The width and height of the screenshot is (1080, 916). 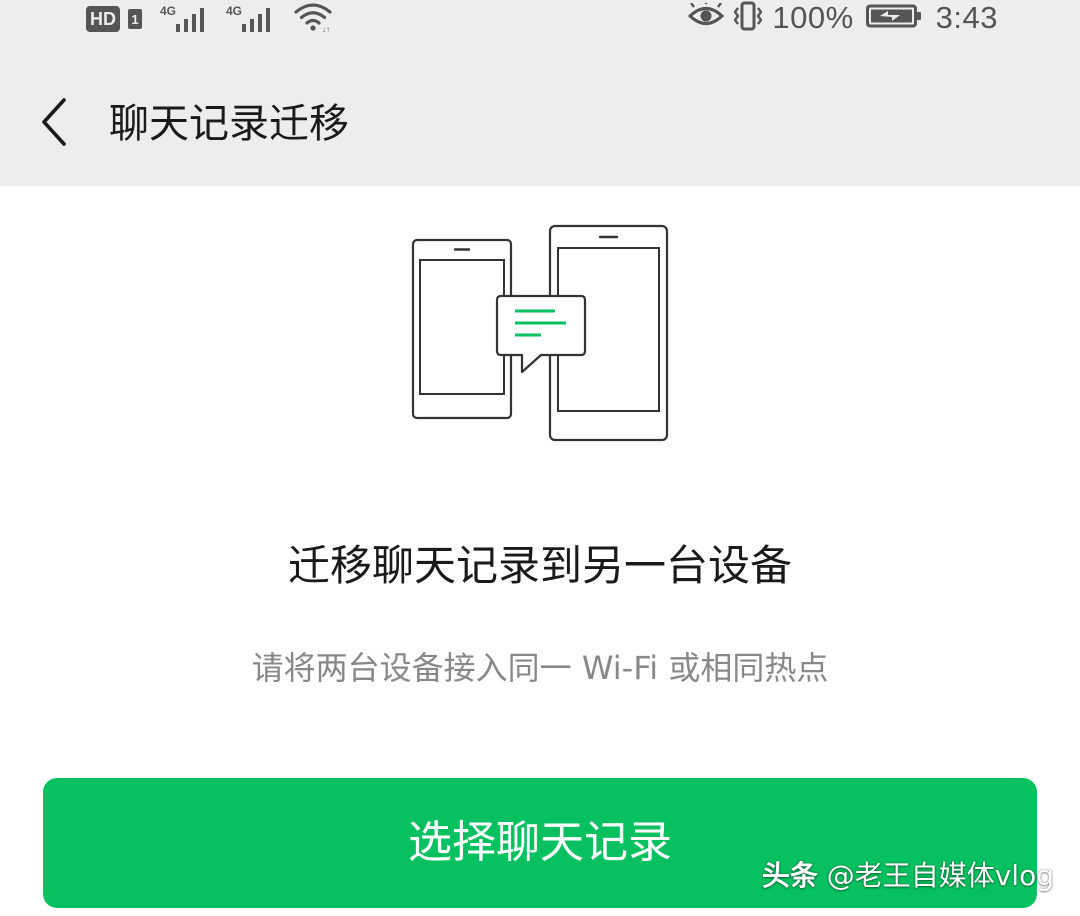 What do you see at coordinates (540, 668) in the screenshot?
I see `subtitle: 请将两台设备接入同一 Wi-Fi 或相同热点` at bounding box center [540, 668].